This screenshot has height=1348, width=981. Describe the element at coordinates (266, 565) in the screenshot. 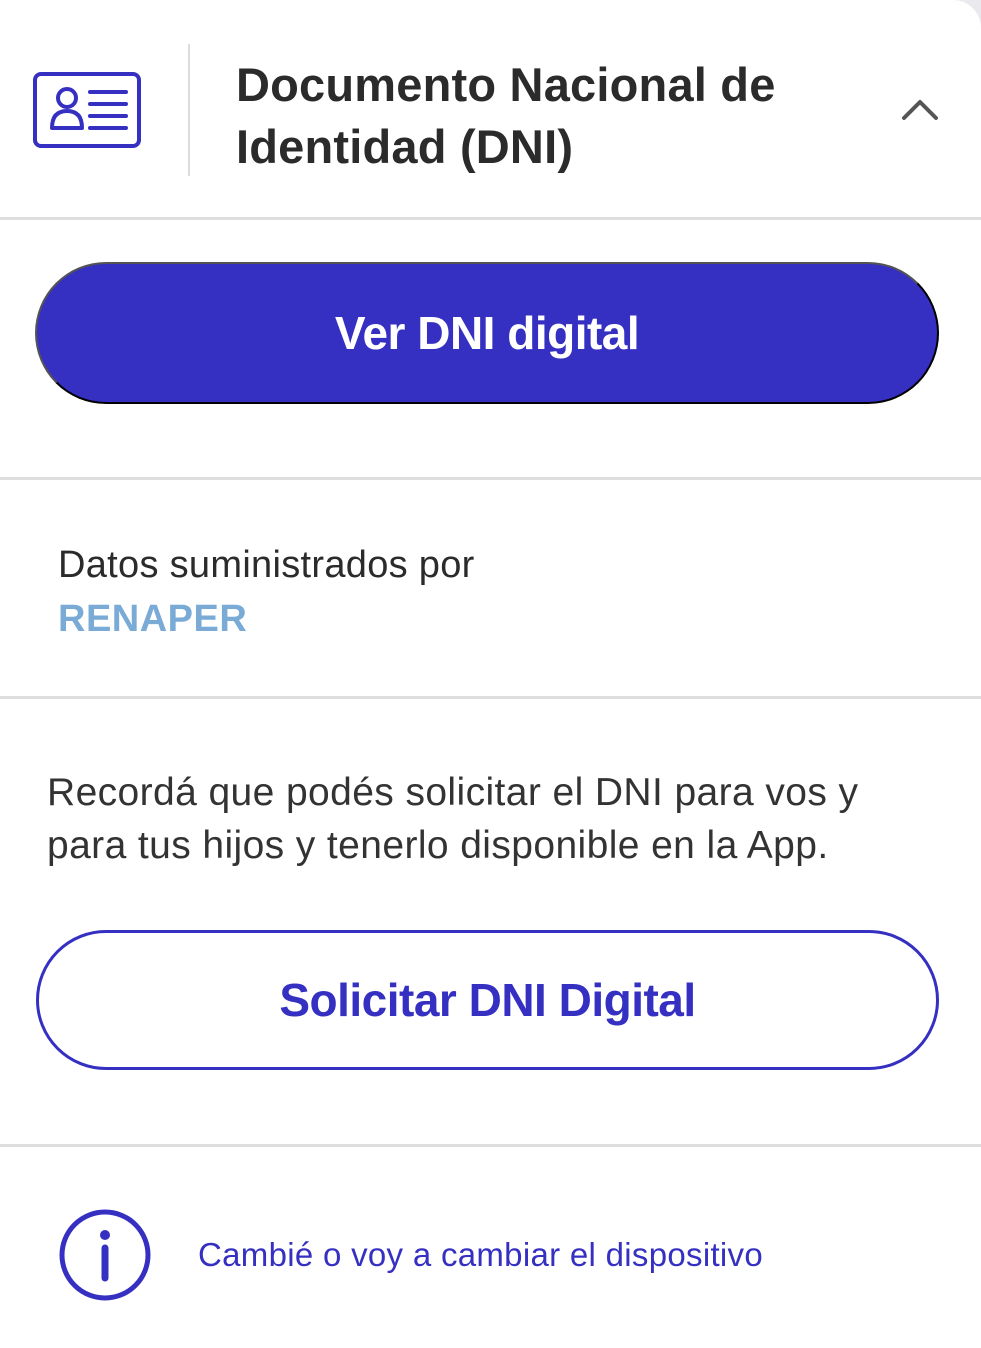

I see `provider-label: Datos suministrados por` at that location.